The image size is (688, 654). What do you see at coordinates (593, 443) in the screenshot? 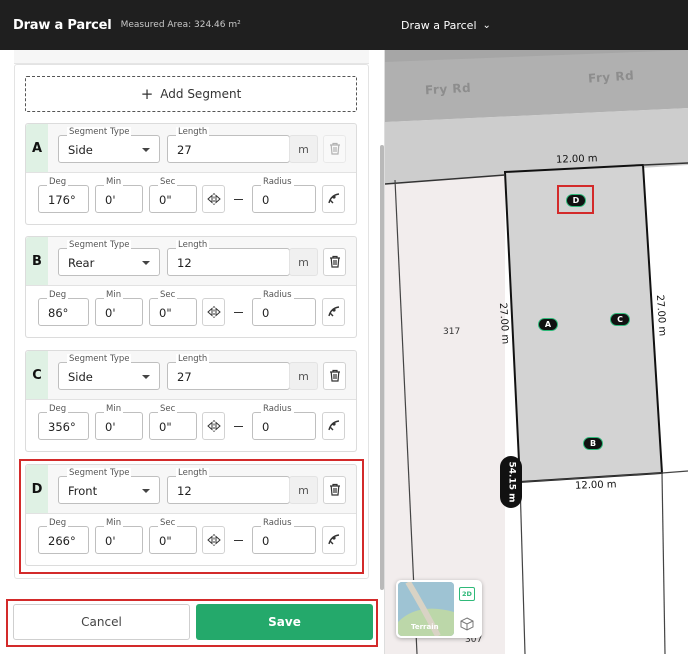
I see `segment-marker-b: B` at bounding box center [593, 443].